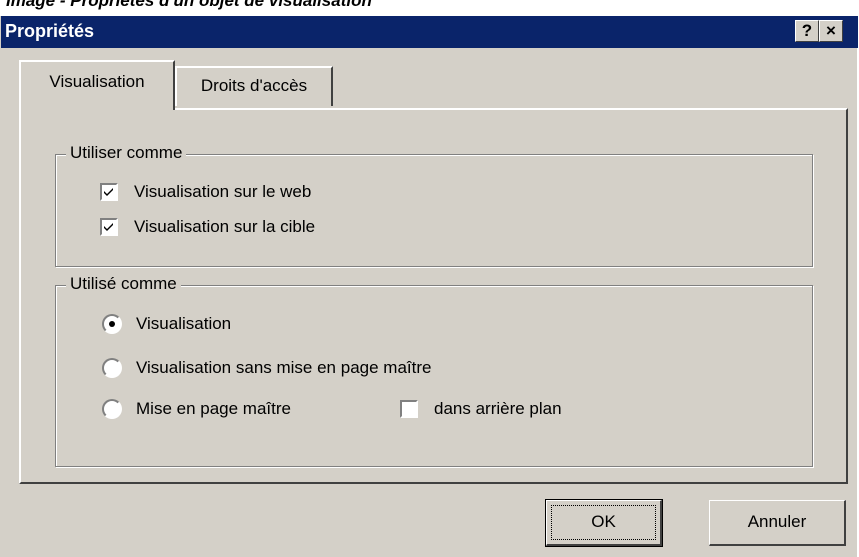 The width and height of the screenshot is (859, 557). Describe the element at coordinates (126, 153) in the screenshot. I see `use-as-legend: Utiliser comme` at that location.